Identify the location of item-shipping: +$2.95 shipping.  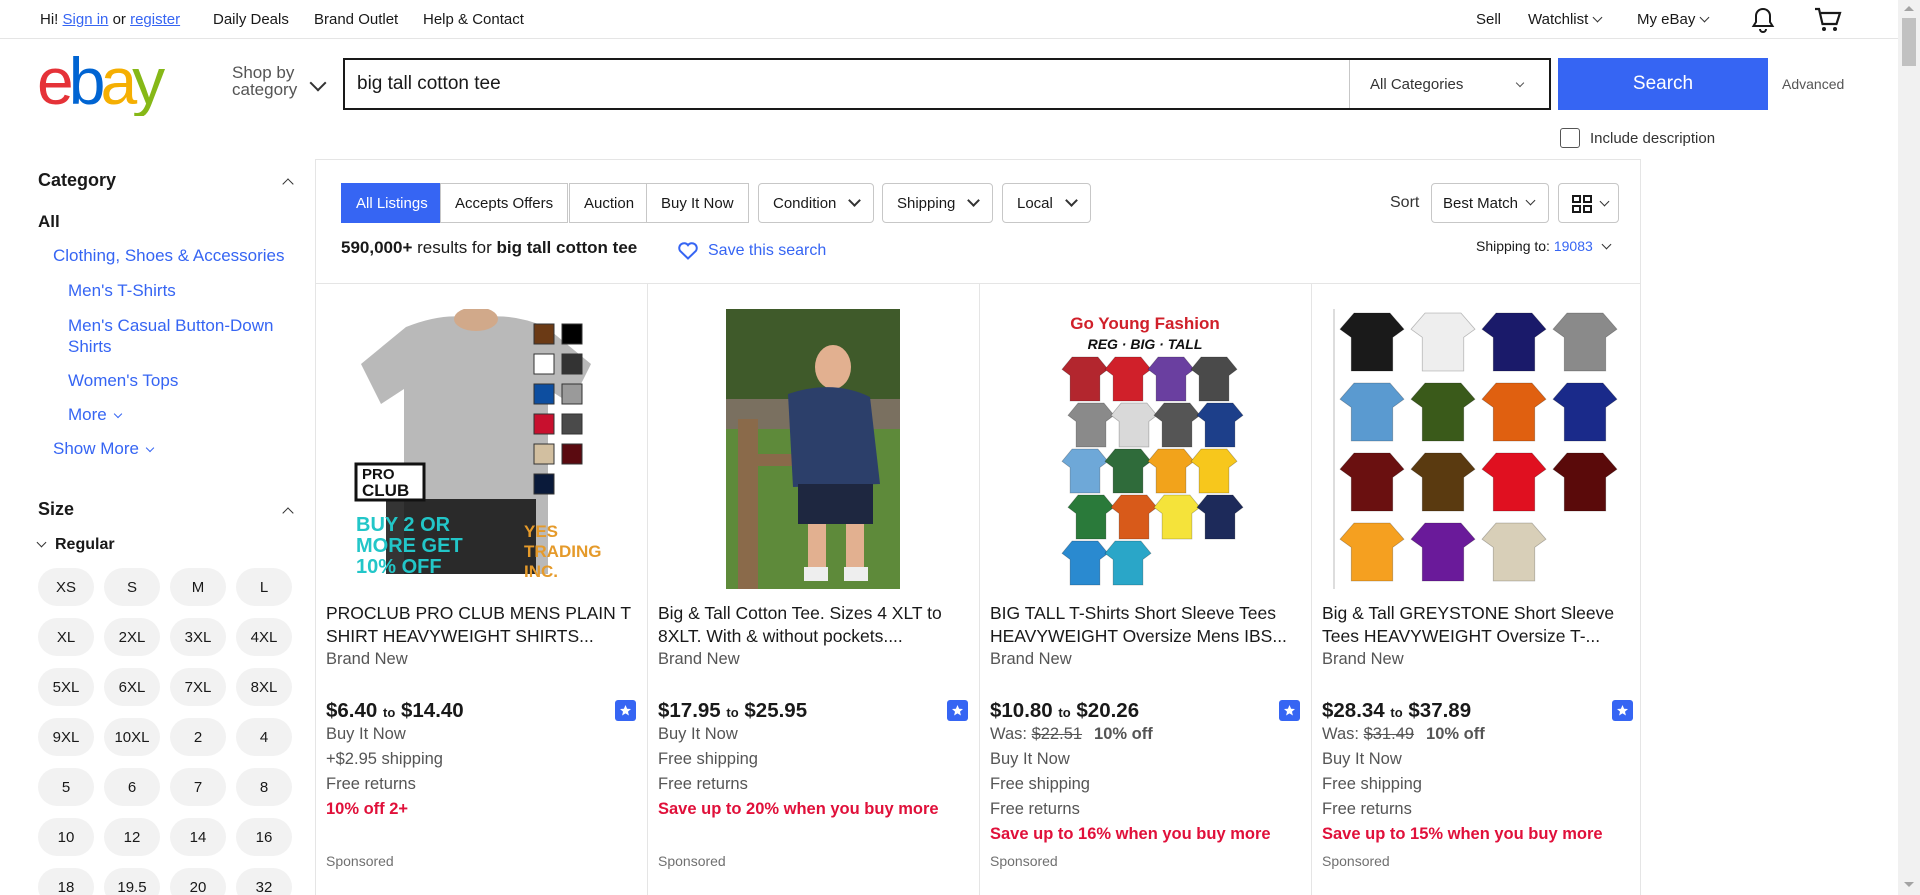
(384, 759).